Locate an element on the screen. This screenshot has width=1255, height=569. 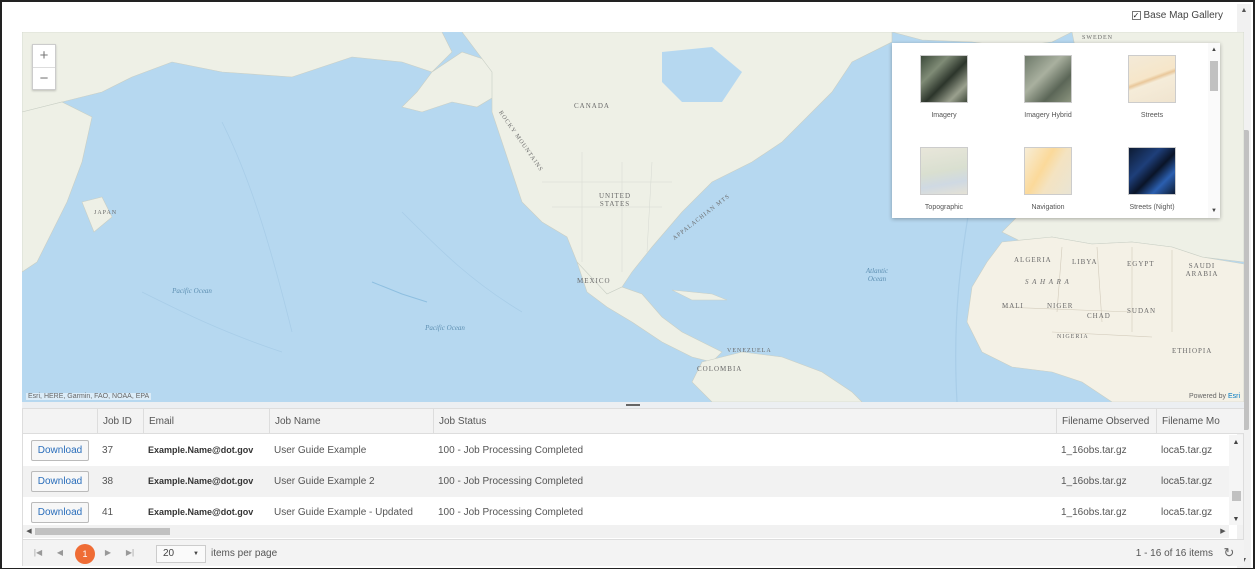
chevron-down-icon: ▼ is located at coordinates (196, 554).